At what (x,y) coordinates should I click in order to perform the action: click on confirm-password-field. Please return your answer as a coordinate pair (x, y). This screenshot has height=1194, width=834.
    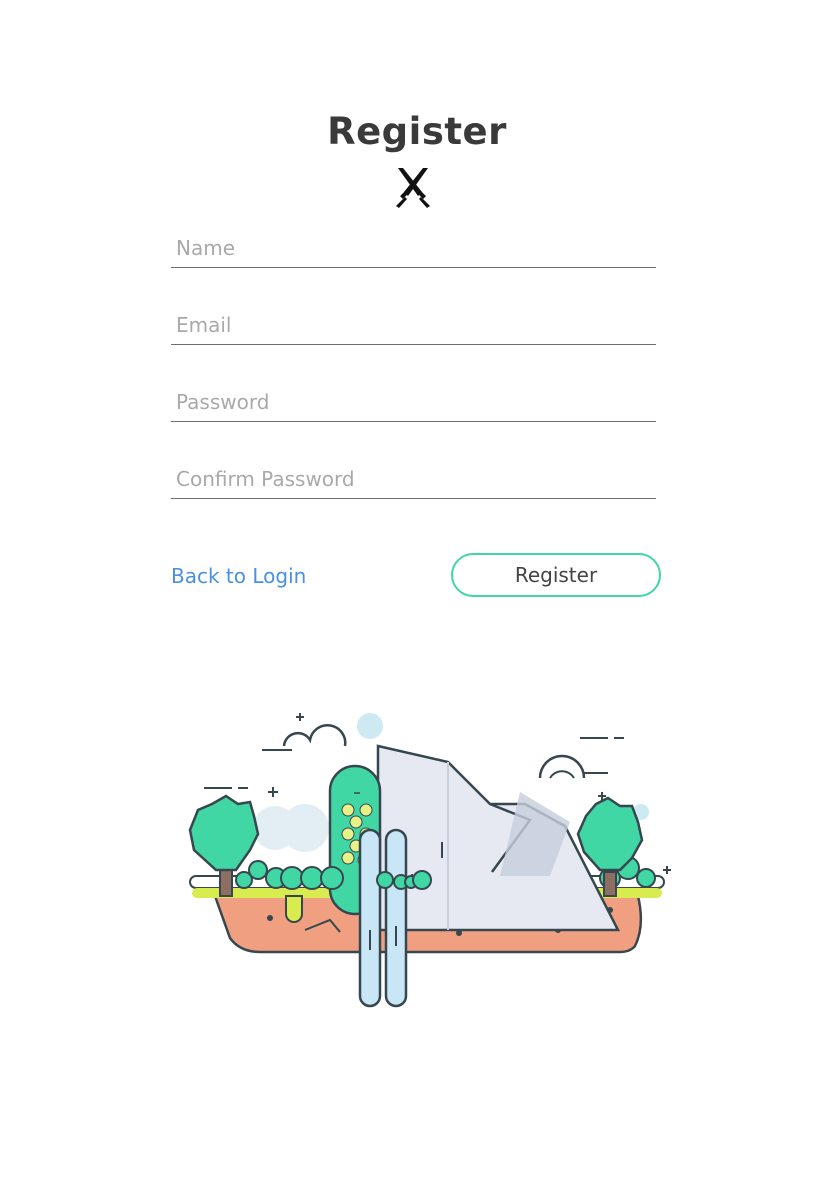
    Looking at the image, I should click on (413, 479).